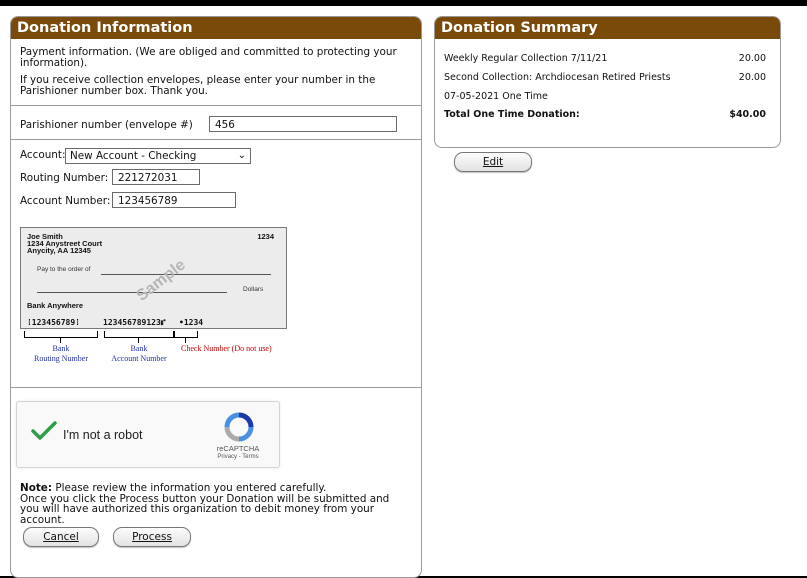 This screenshot has height=578, width=807. What do you see at coordinates (191, 322) in the screenshot?
I see `micr-check: •1234` at bounding box center [191, 322].